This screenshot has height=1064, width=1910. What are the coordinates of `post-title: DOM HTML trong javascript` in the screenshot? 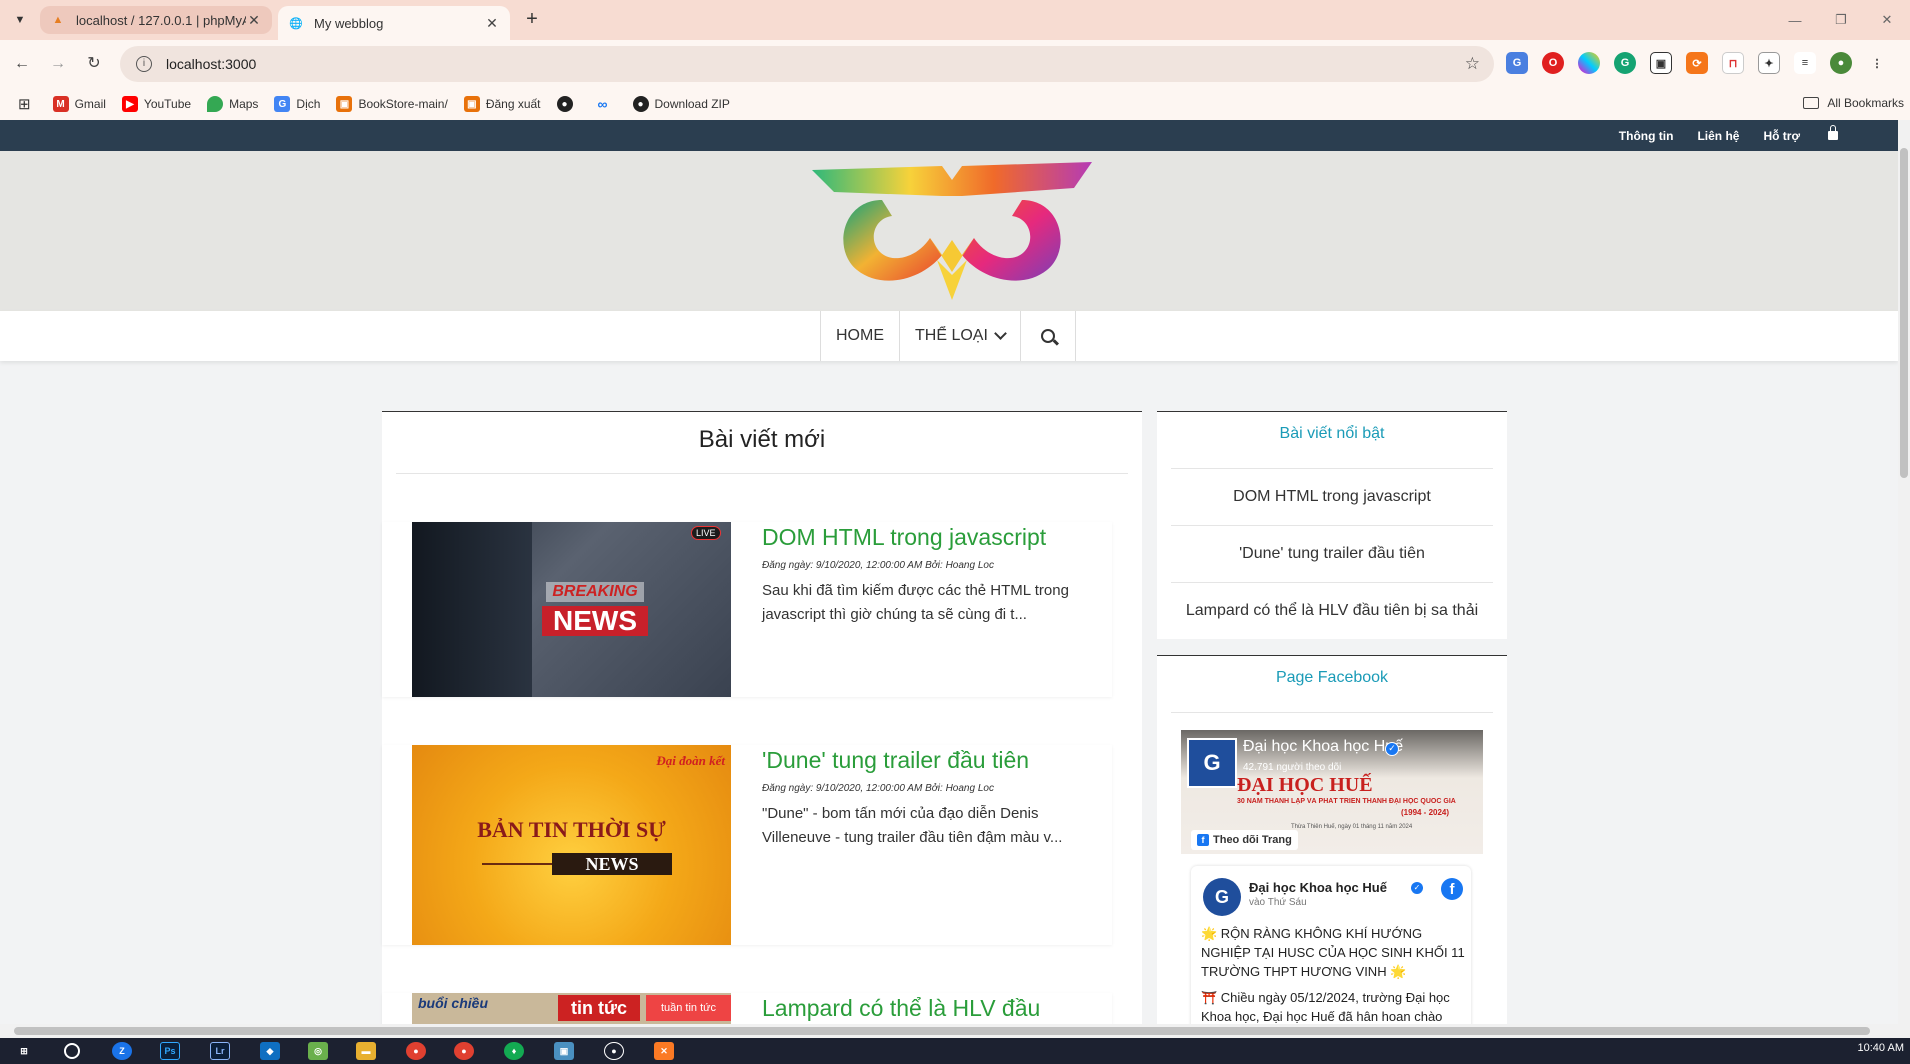 It's located at (927, 537).